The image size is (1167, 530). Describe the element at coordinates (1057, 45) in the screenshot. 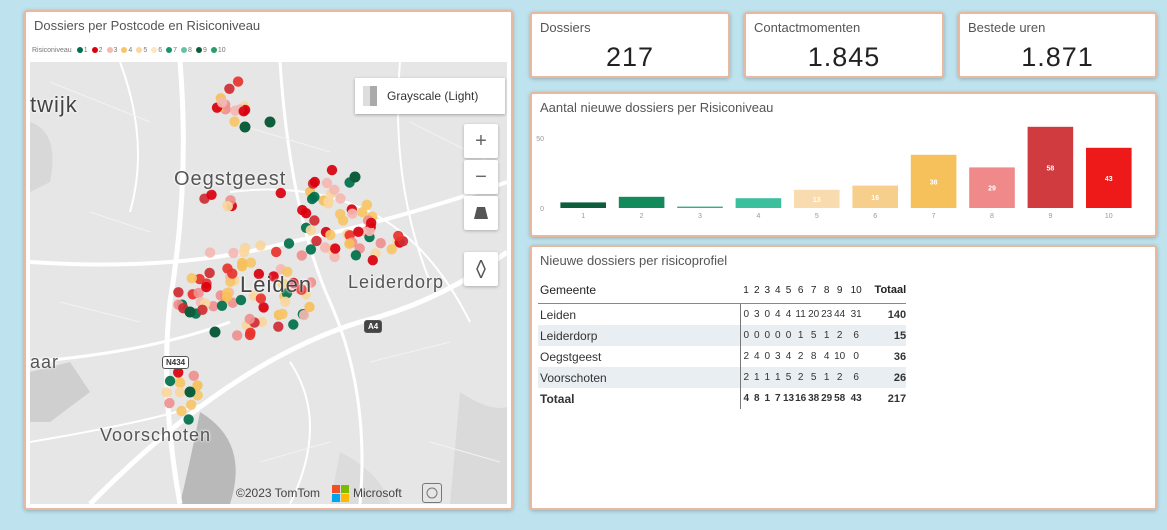

I see `kpi-card-bestede-uren: Bestede uren 1.871` at that location.